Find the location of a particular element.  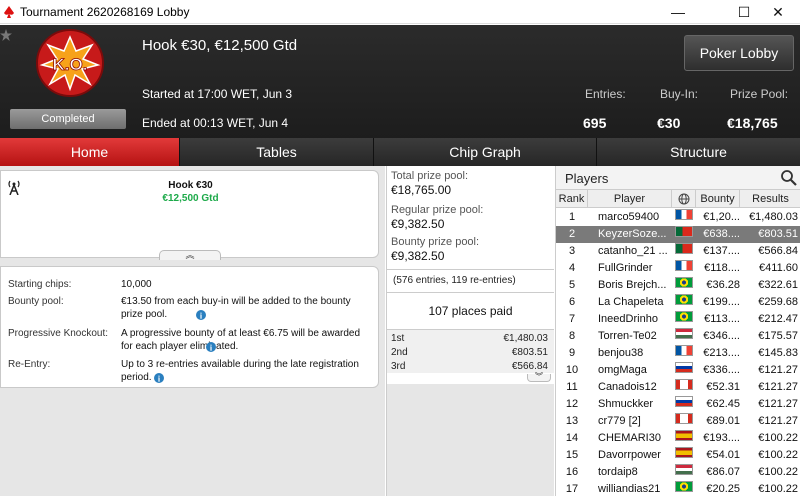

player-row: 8 Torren-Te02 €346.... €175.57 is located at coordinates (678, 336).